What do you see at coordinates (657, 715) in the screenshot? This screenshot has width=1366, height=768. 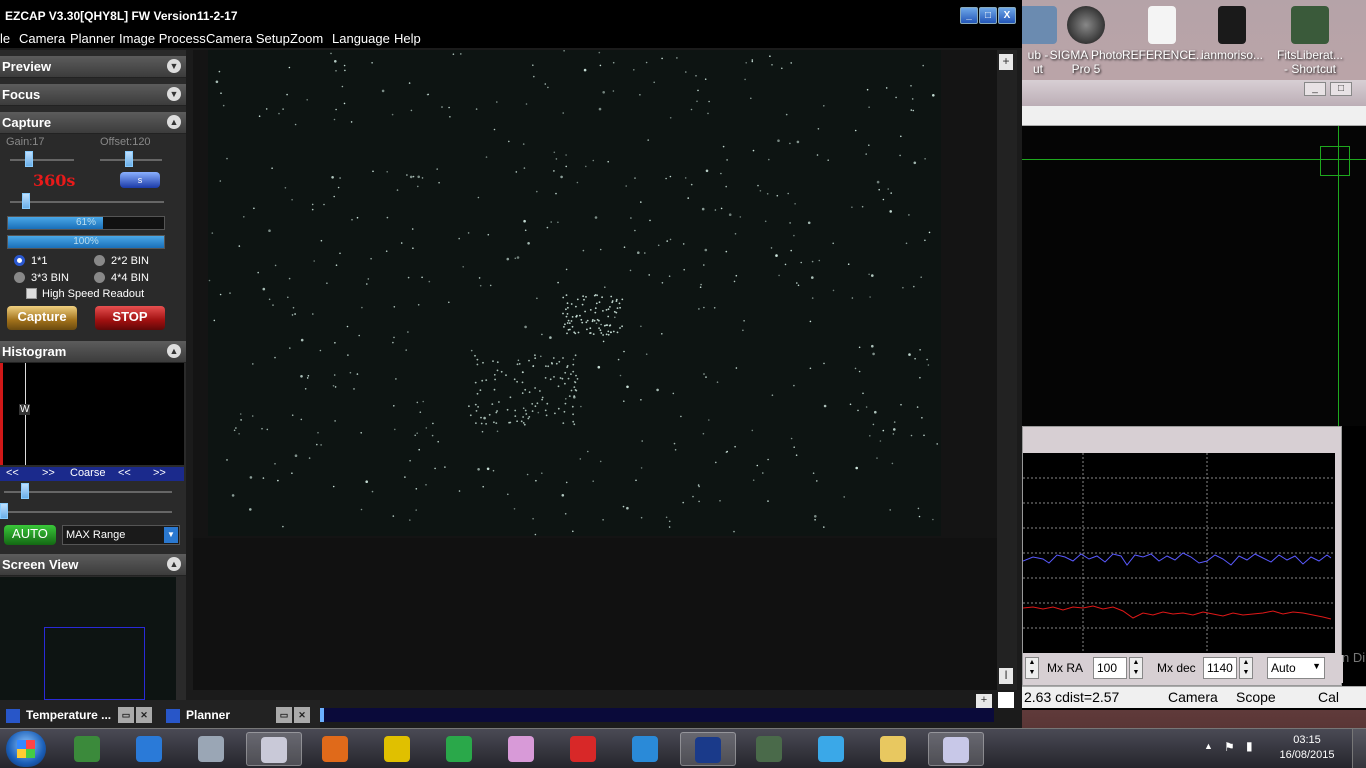 I see `horizontal-scrollbar` at bounding box center [657, 715].